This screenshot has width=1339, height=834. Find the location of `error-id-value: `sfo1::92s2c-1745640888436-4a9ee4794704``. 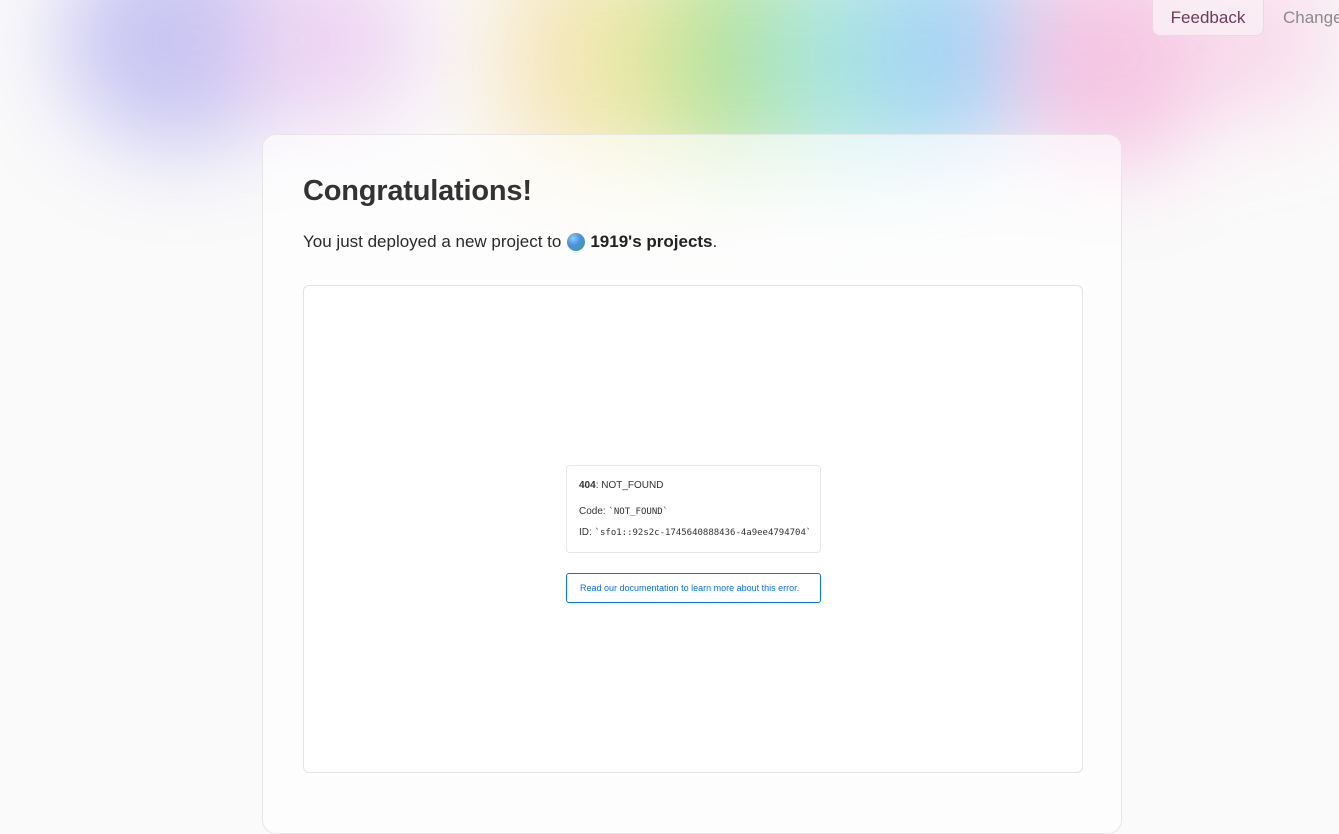

error-id-value: `sfo1::92s2c-1745640888436-4a9ee4794704` is located at coordinates (703, 533).